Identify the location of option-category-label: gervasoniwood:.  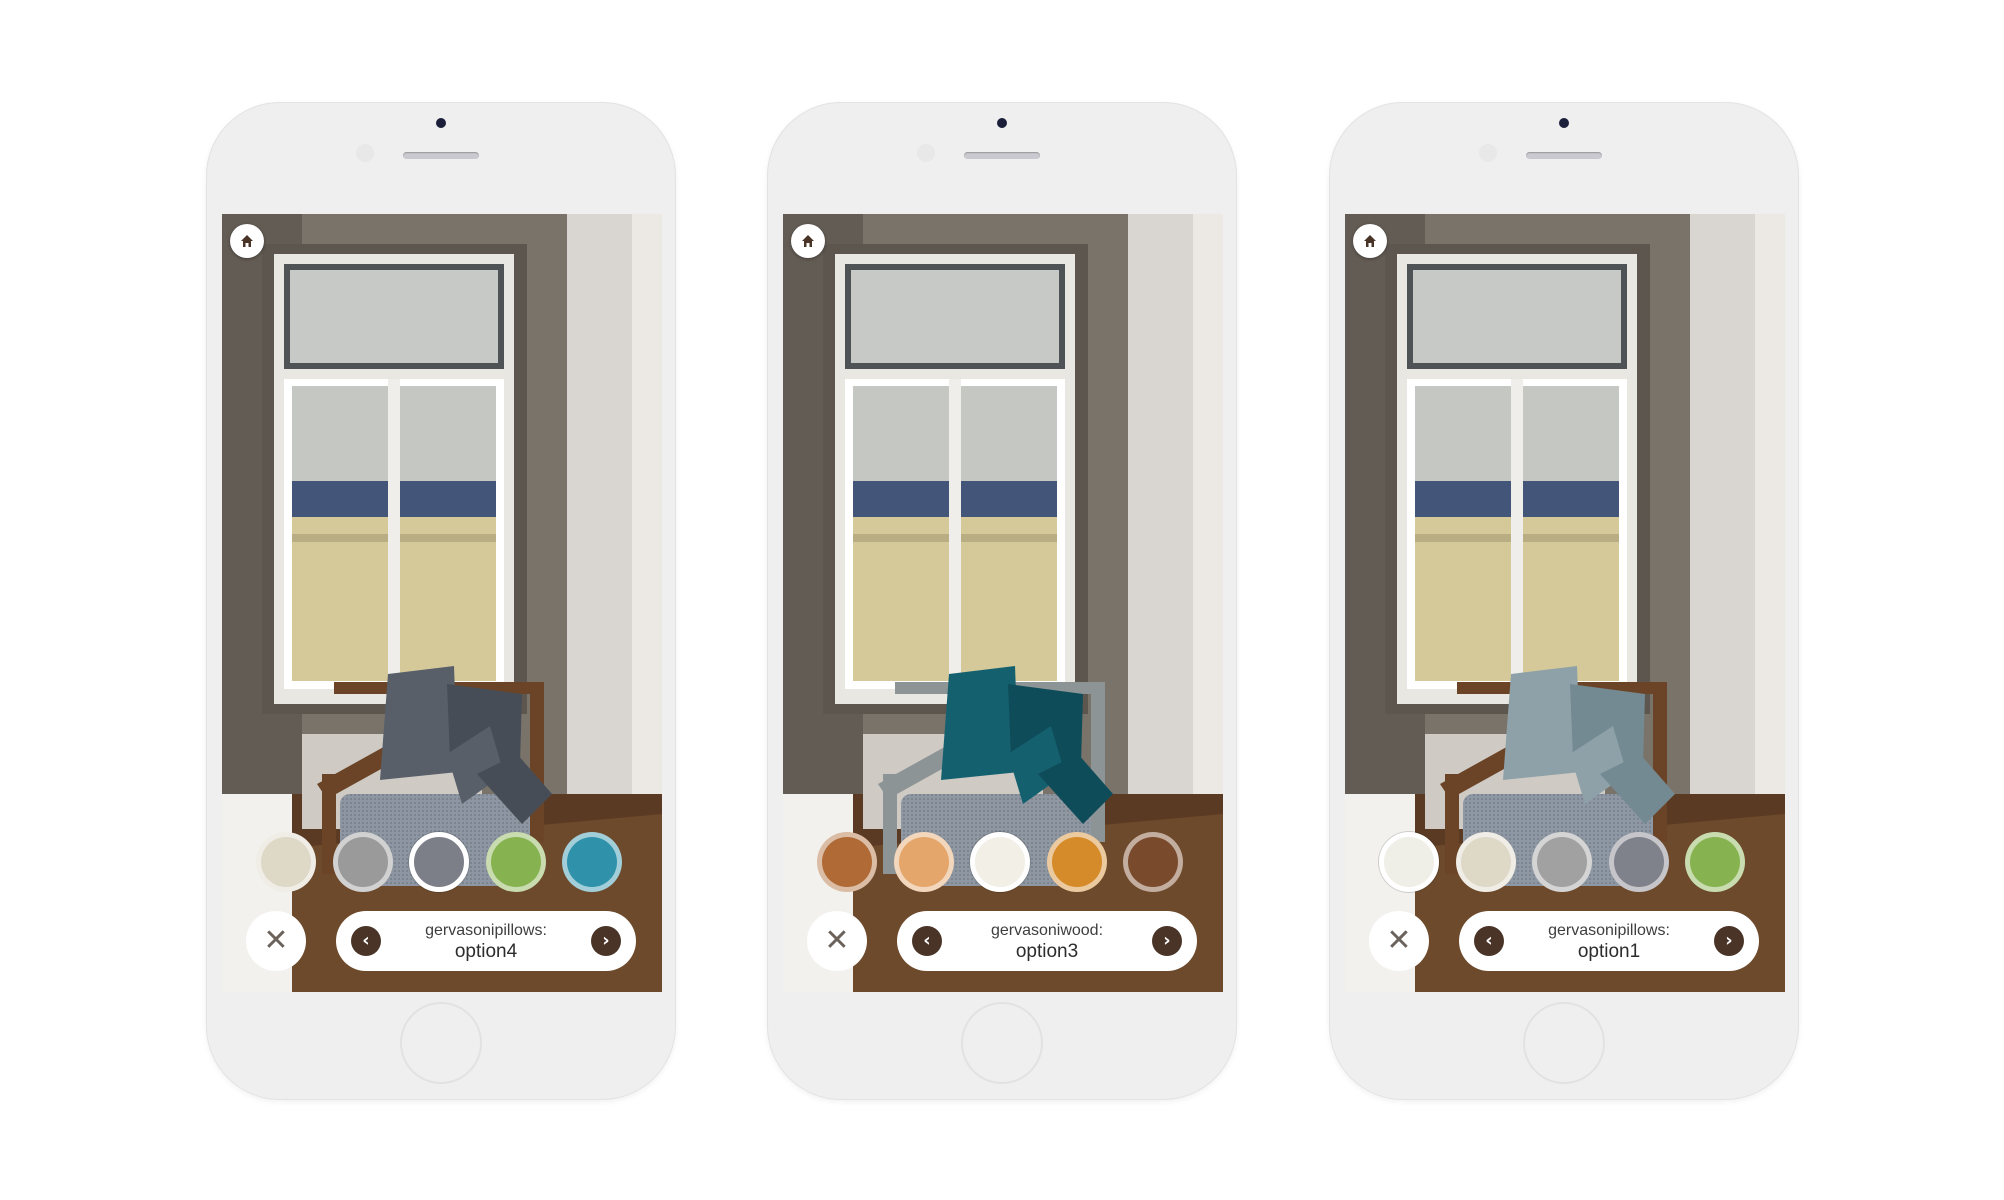
(1047, 930).